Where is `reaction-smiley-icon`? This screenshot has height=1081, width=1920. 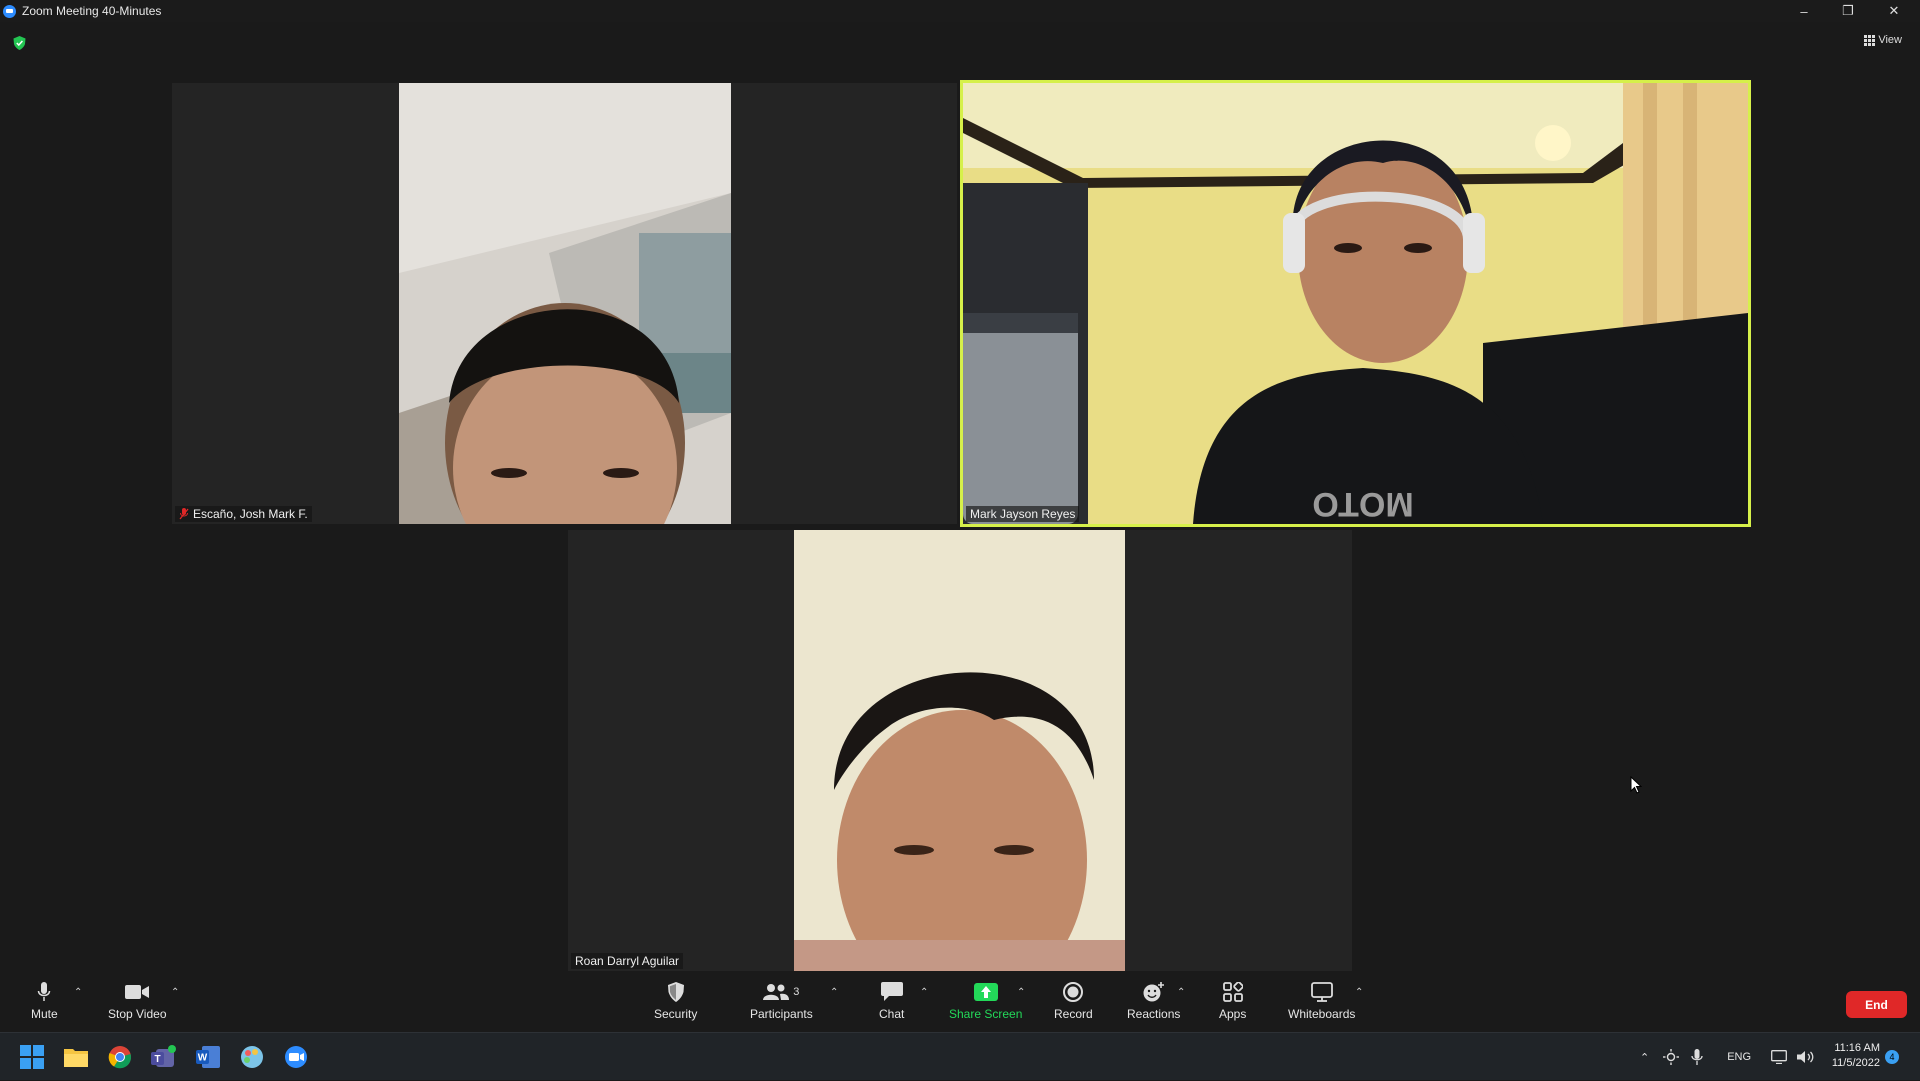 reaction-smiley-icon is located at coordinates (1153, 992).